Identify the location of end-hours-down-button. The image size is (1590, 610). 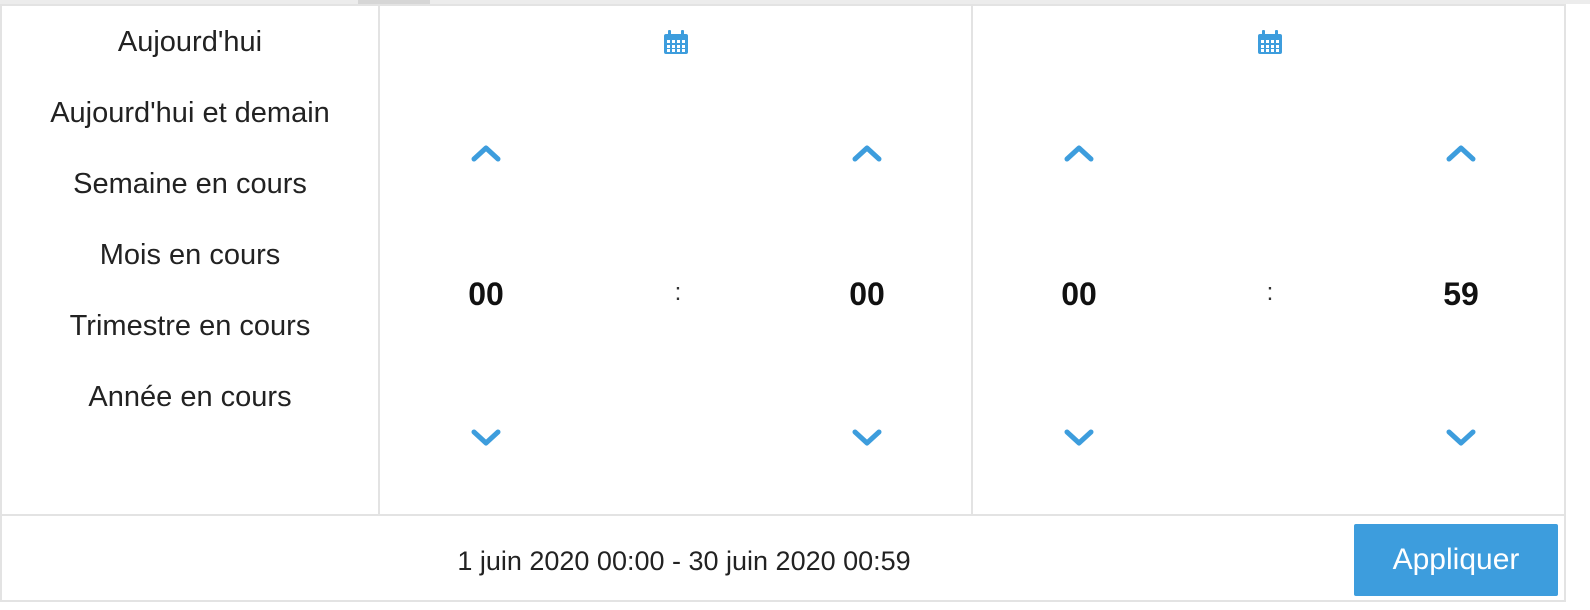
(1079, 438).